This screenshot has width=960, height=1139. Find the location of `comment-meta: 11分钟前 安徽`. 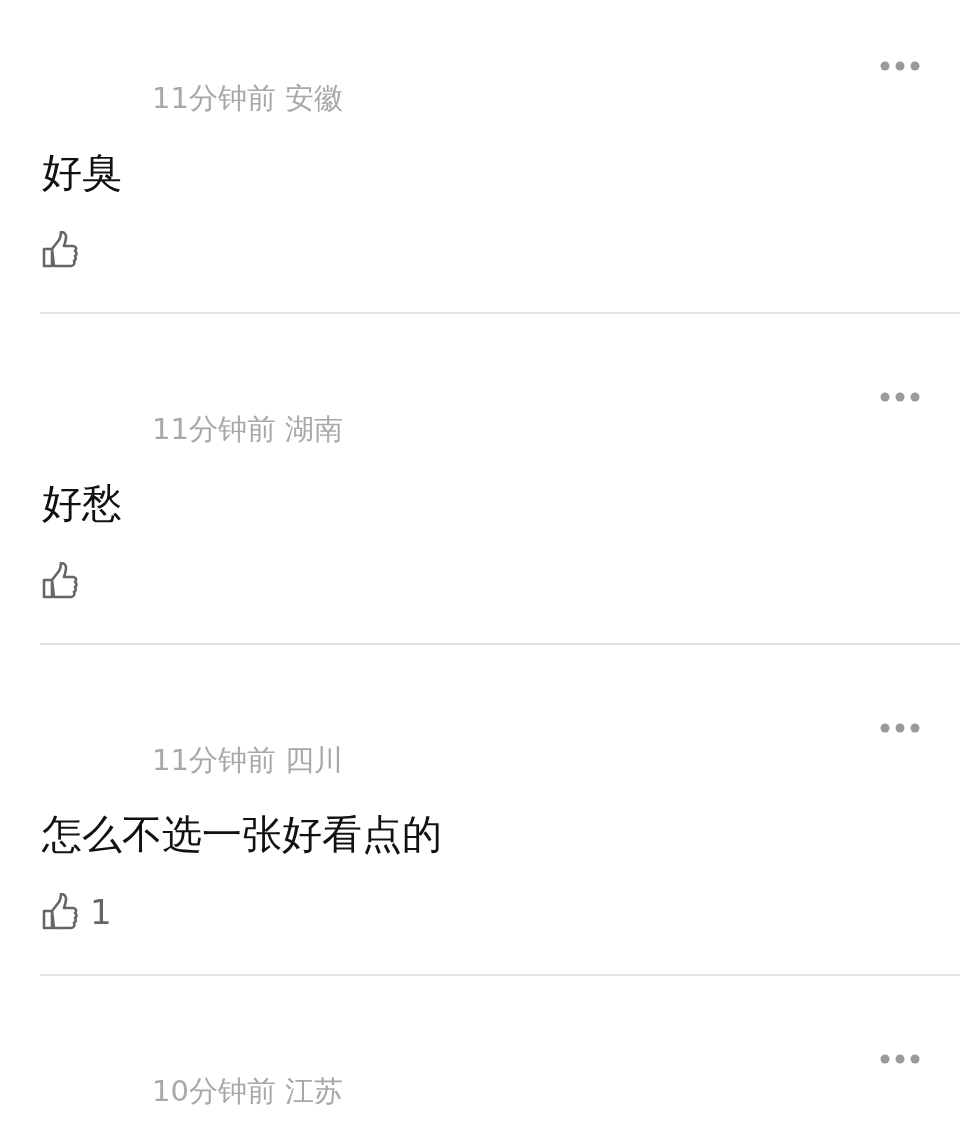

comment-meta: 11分钟前 安徽 is located at coordinates (248, 98).